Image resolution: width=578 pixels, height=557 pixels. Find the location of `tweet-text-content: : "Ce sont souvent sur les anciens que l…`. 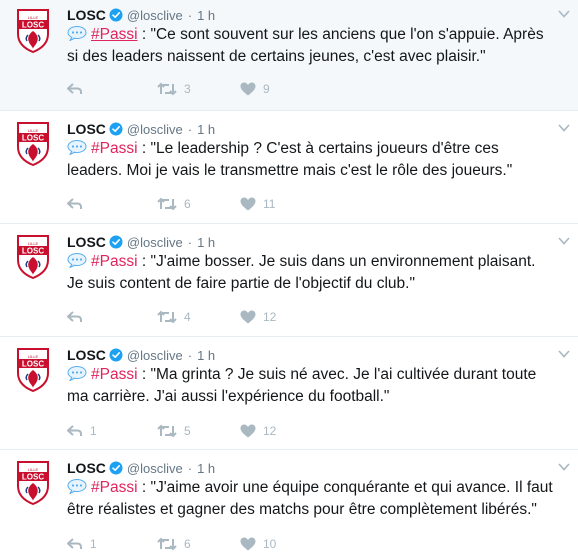

tweet-text-content: : "Ce sont souvent sur les anciens que l… is located at coordinates (340, 34).